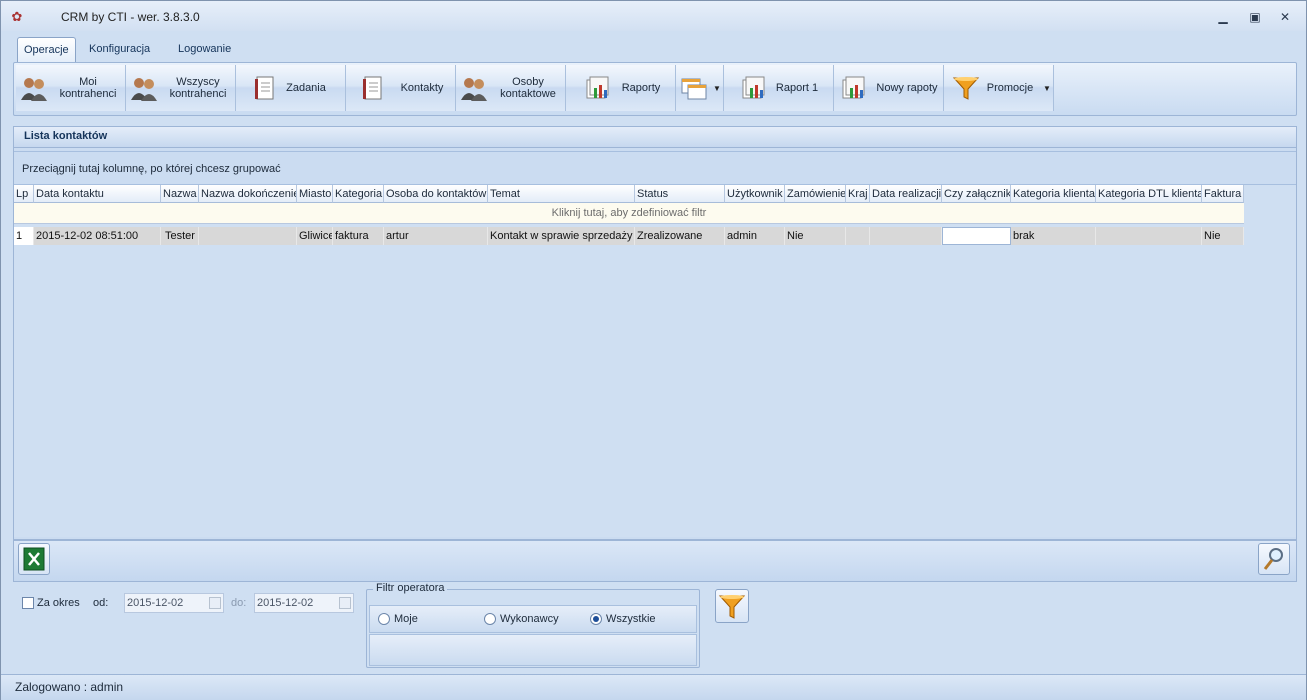 The width and height of the screenshot is (1307, 700). Describe the element at coordinates (629, 213) in the screenshot. I see `filter-row: Kliknij tutaj, aby zdefiniować filtr` at that location.